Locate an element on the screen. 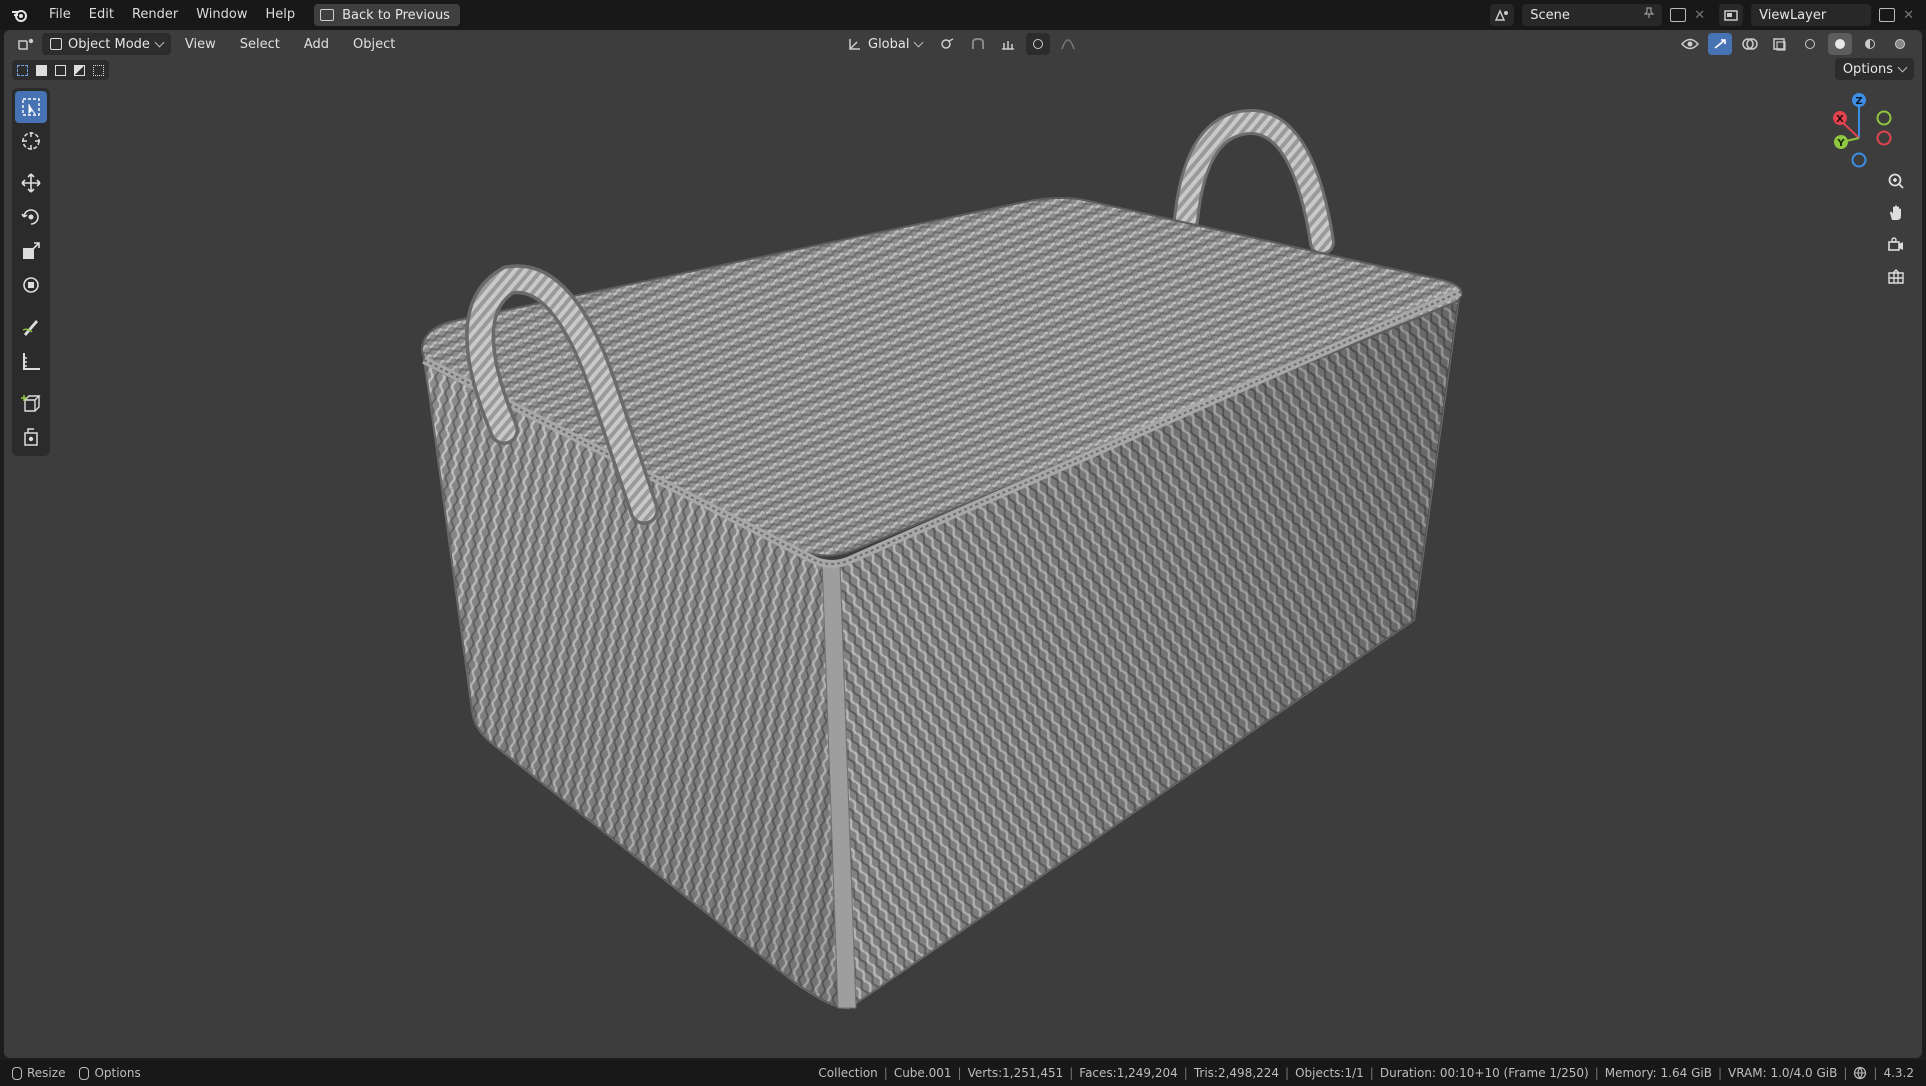 Image resolution: width=1926 pixels, height=1086 pixels. view-layer-icon is located at coordinates (1731, 15).